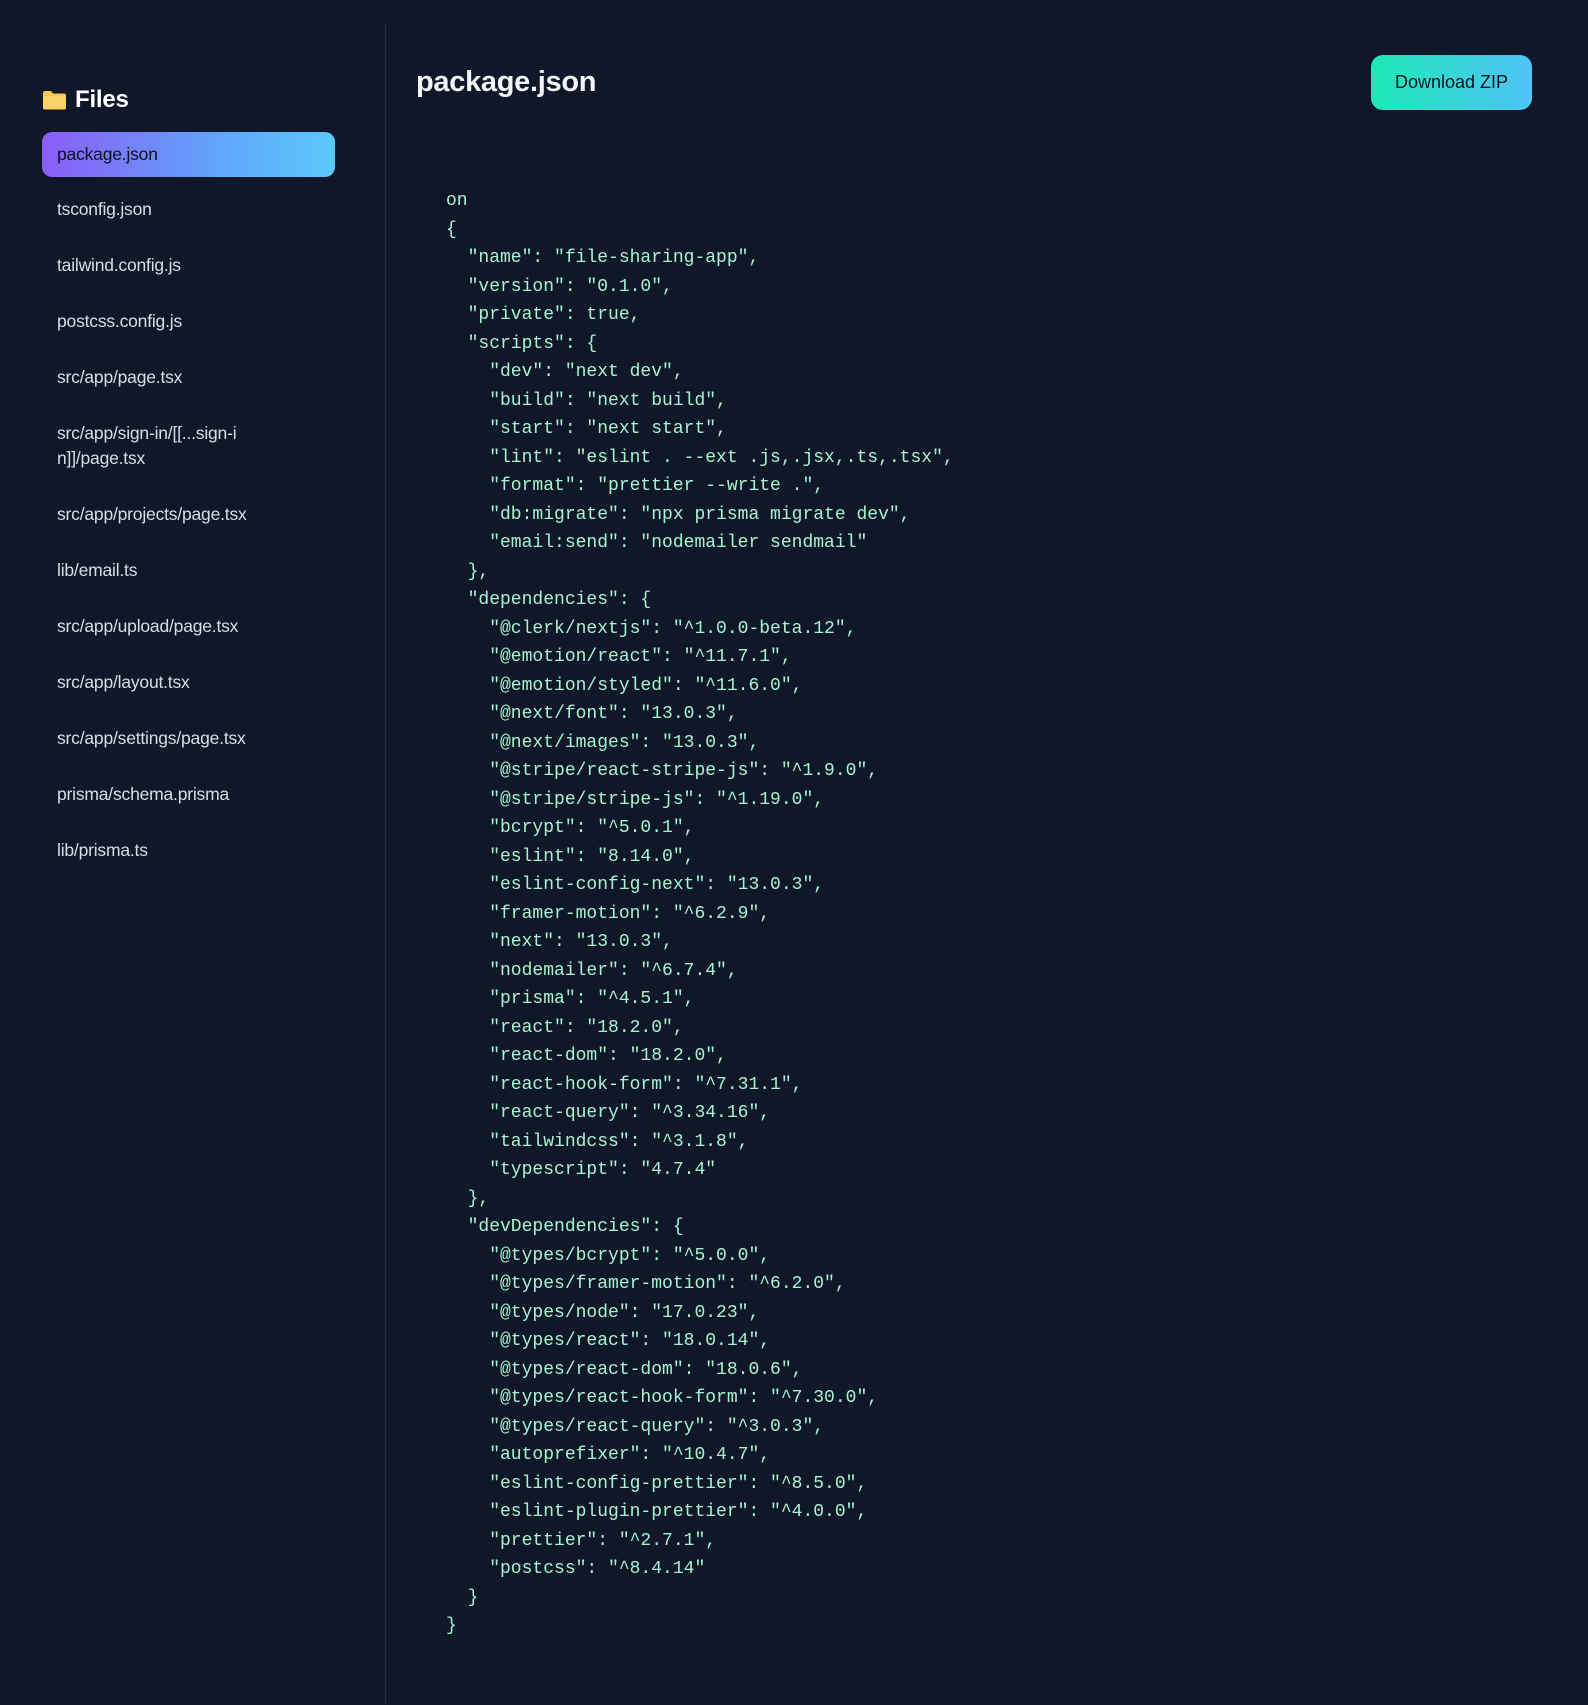 Image resolution: width=1588 pixels, height=1705 pixels. What do you see at coordinates (188, 570) in the screenshot?
I see `file-item-email-ts: lib/email.ts` at bounding box center [188, 570].